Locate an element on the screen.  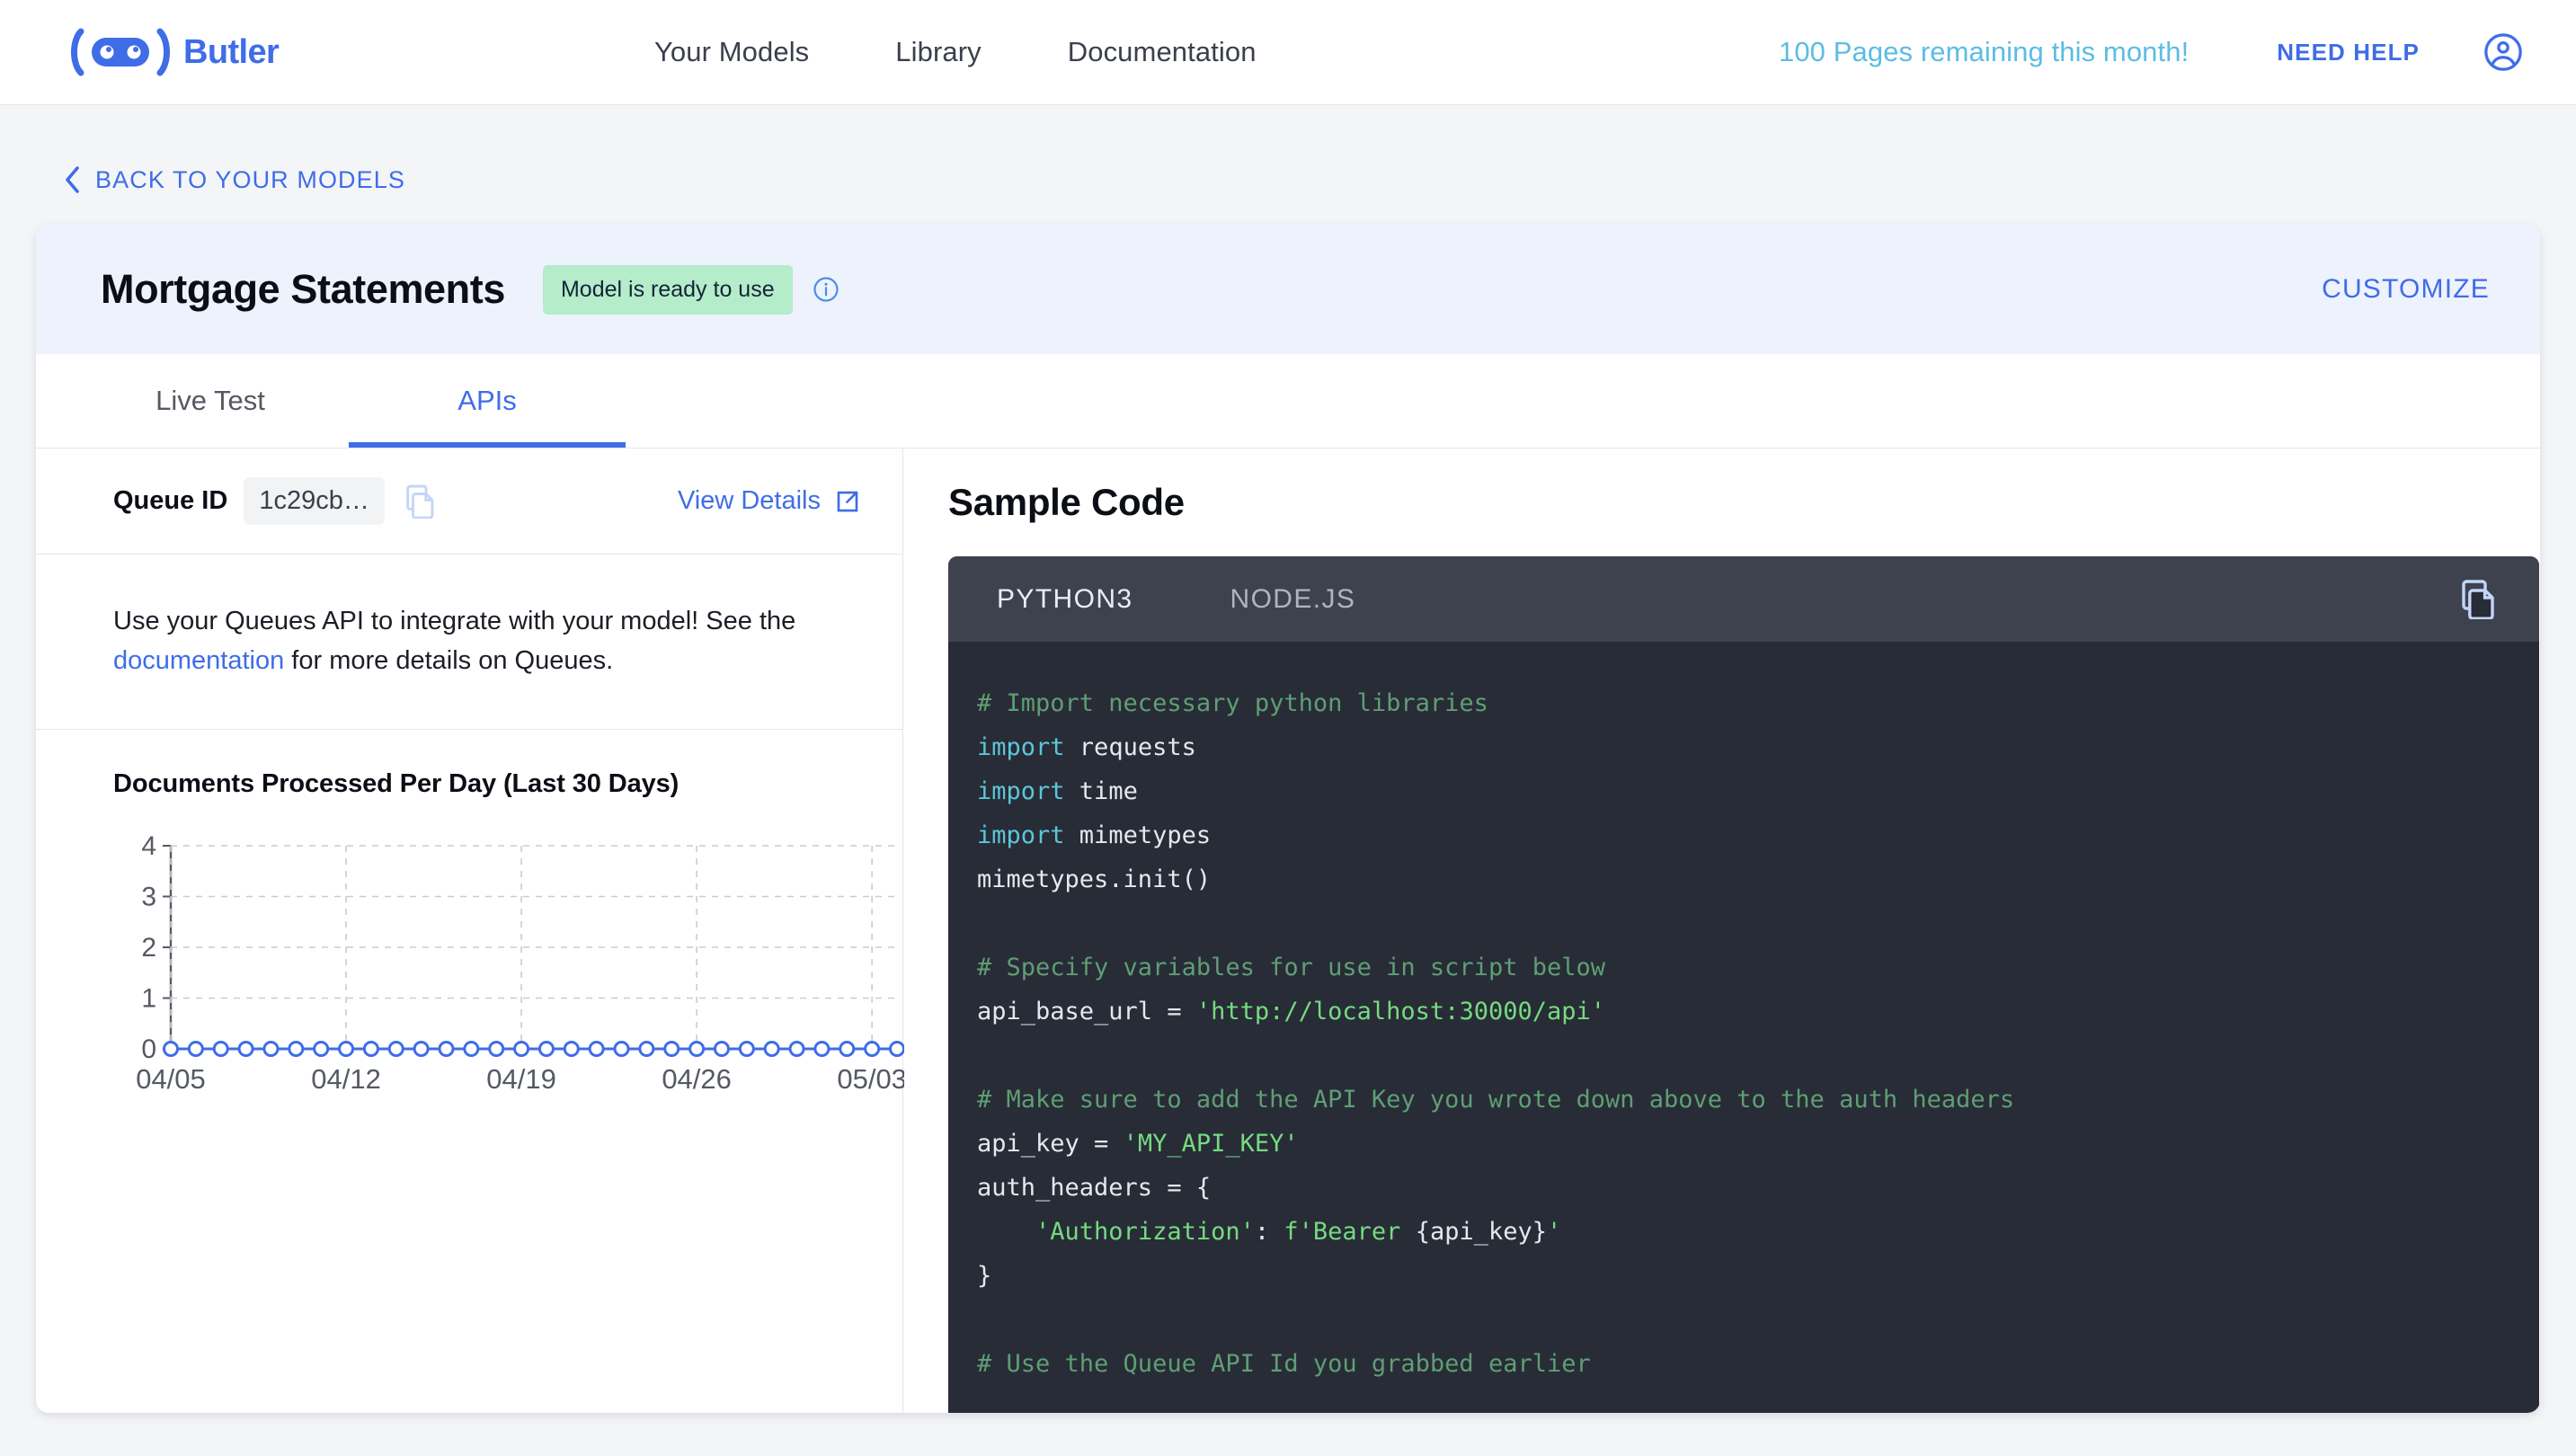
code-line: 'Authorization': f'Bearer {api_key}' is located at coordinates (1758, 1232).